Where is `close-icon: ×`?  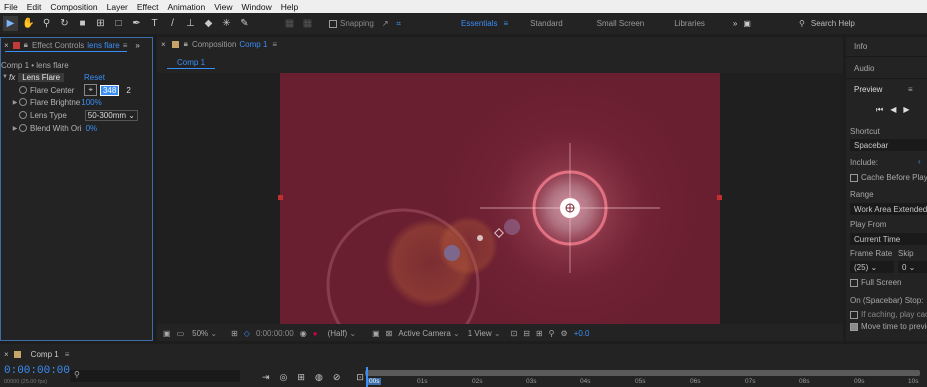 close-icon: × is located at coordinates (6, 354).